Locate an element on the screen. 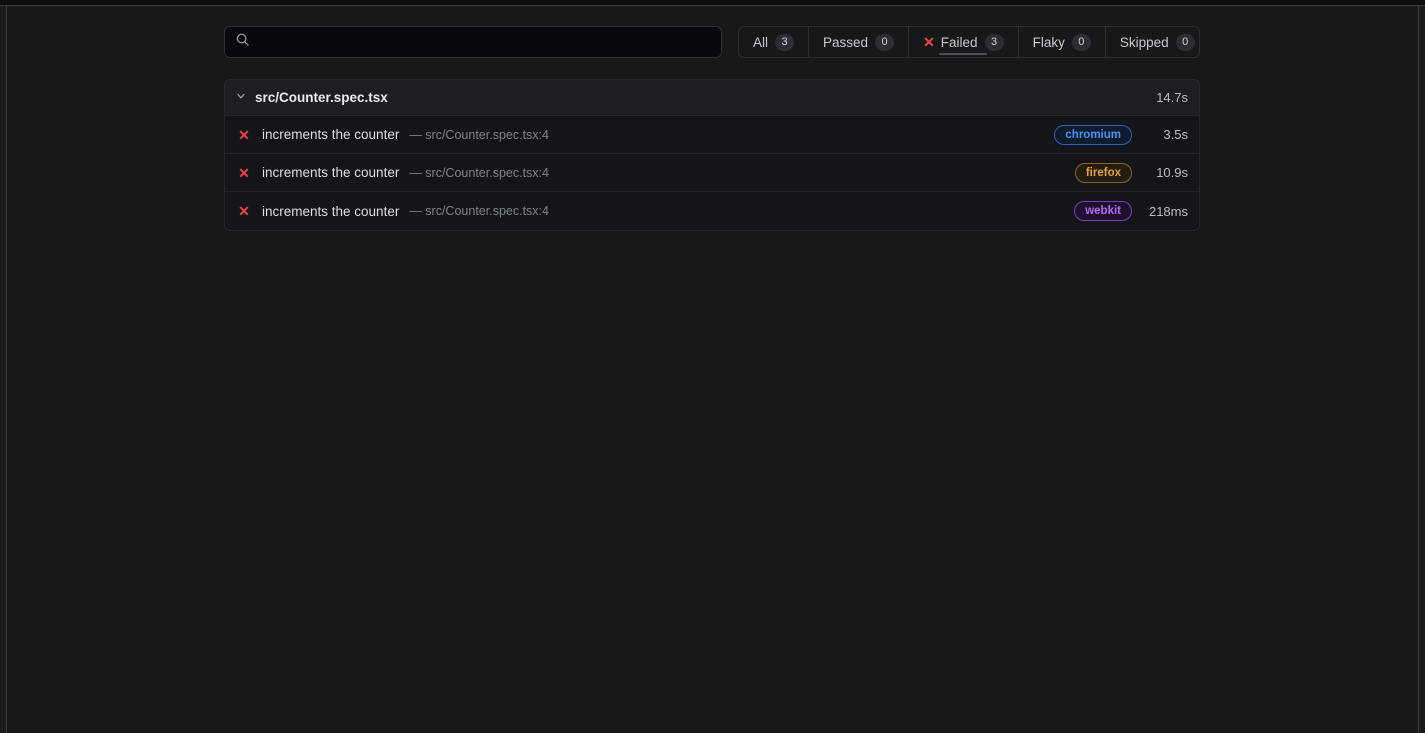 The width and height of the screenshot is (1425, 733). browser-badge-chromium: chromium is located at coordinates (1093, 134).